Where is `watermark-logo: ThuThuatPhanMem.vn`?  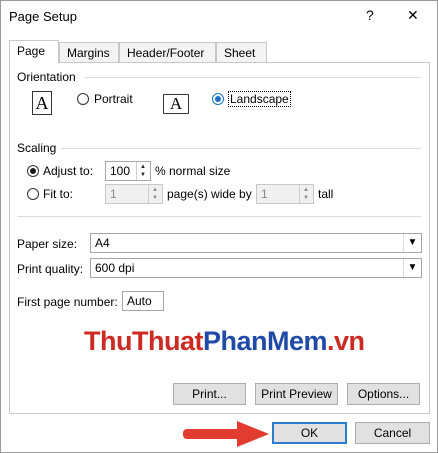
watermark-logo: ThuThuatPhanMem.vn is located at coordinates (224, 341).